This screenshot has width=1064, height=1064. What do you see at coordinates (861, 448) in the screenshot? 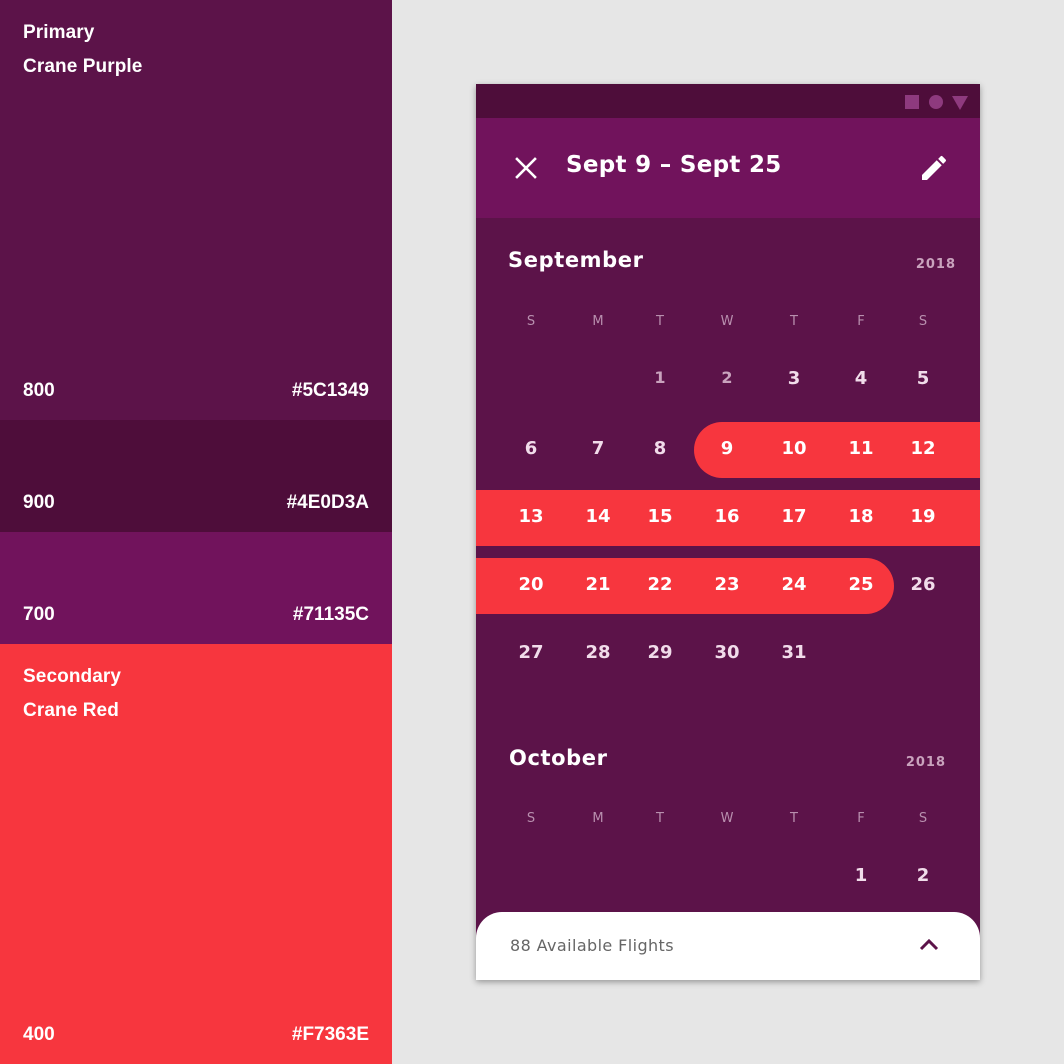
I see `calendar-day: 11` at bounding box center [861, 448].